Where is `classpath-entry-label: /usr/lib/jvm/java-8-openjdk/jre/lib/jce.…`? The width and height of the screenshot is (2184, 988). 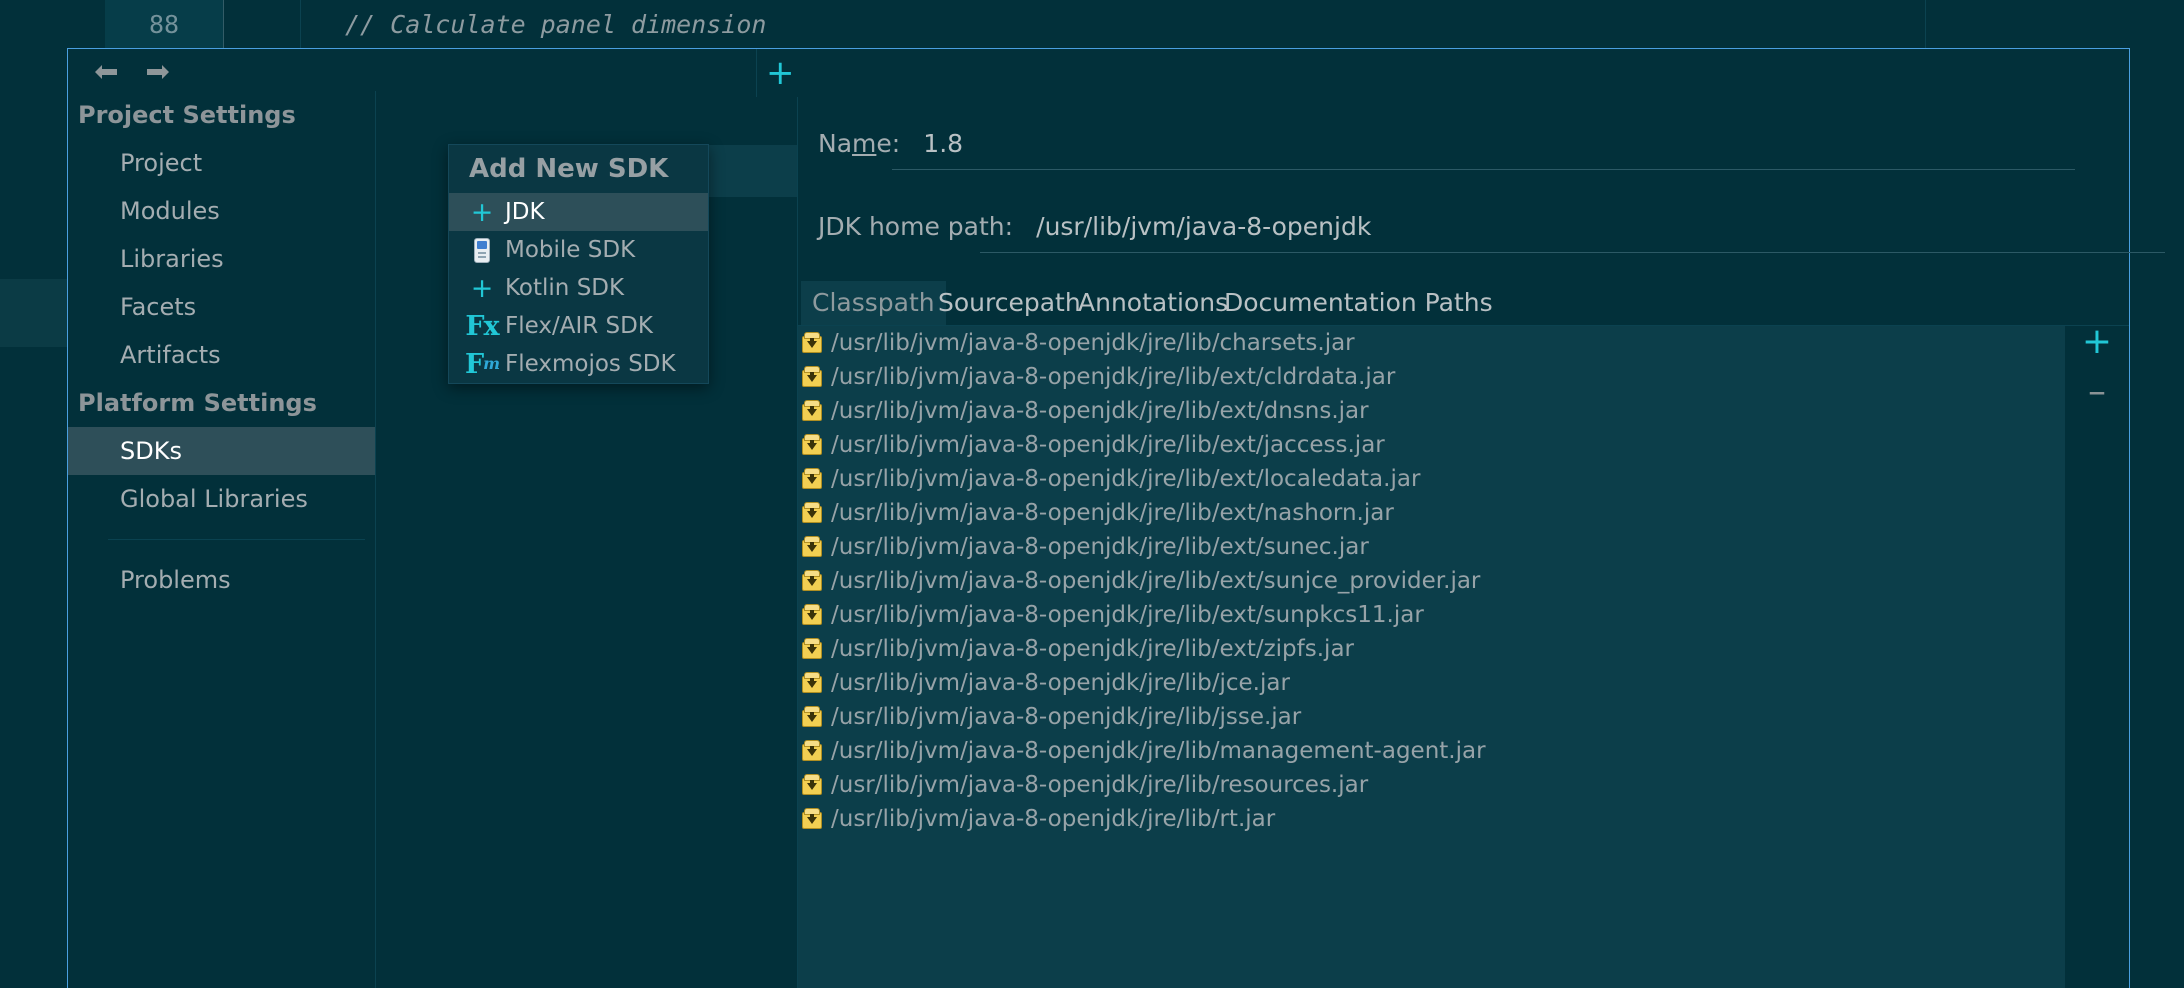 classpath-entry-label: /usr/lib/jvm/java-8-openjdk/jre/lib/jce.… is located at coordinates (1060, 682).